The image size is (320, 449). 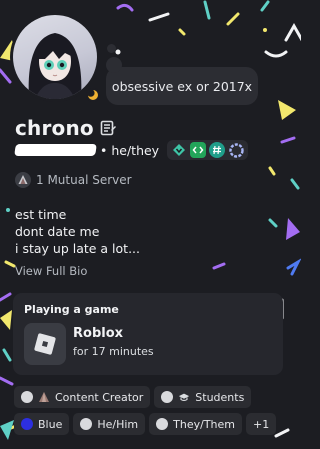 I want to click on server-icon, so click(x=23, y=180).